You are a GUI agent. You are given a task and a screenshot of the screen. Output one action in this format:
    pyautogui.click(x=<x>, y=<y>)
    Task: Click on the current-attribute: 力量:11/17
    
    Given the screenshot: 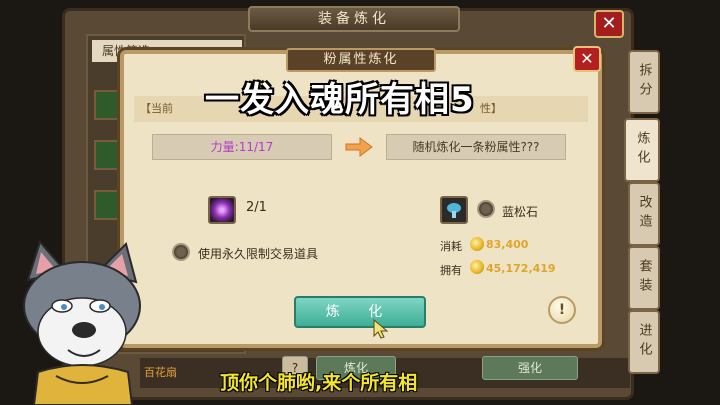 What is the action you would take?
    pyautogui.click(x=242, y=147)
    